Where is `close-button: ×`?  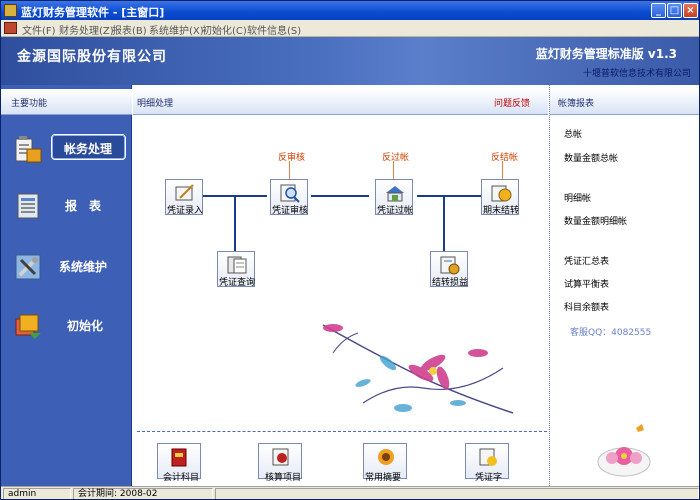 close-button: × is located at coordinates (690, 10).